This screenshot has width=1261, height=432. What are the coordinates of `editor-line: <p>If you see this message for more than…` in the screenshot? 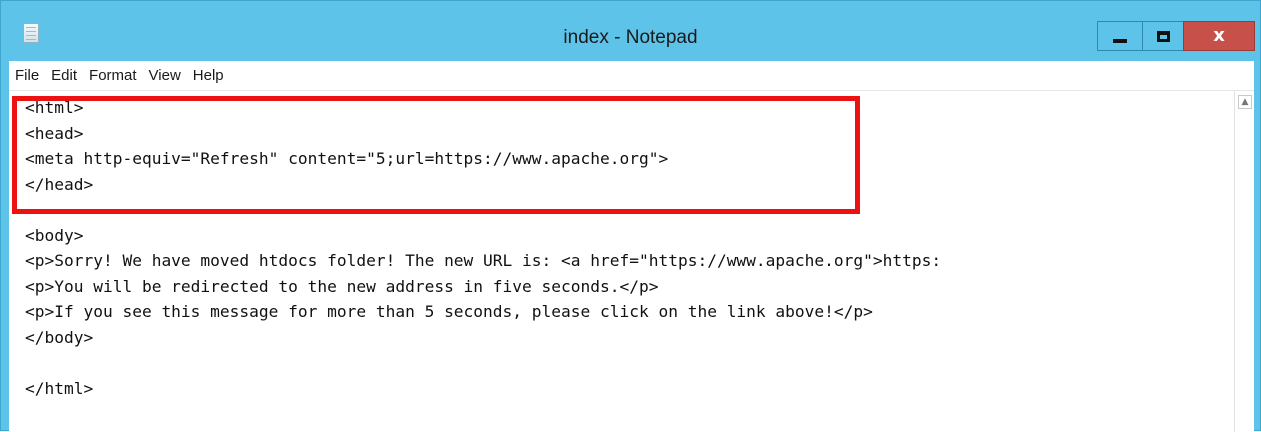 It's located at (449, 311).